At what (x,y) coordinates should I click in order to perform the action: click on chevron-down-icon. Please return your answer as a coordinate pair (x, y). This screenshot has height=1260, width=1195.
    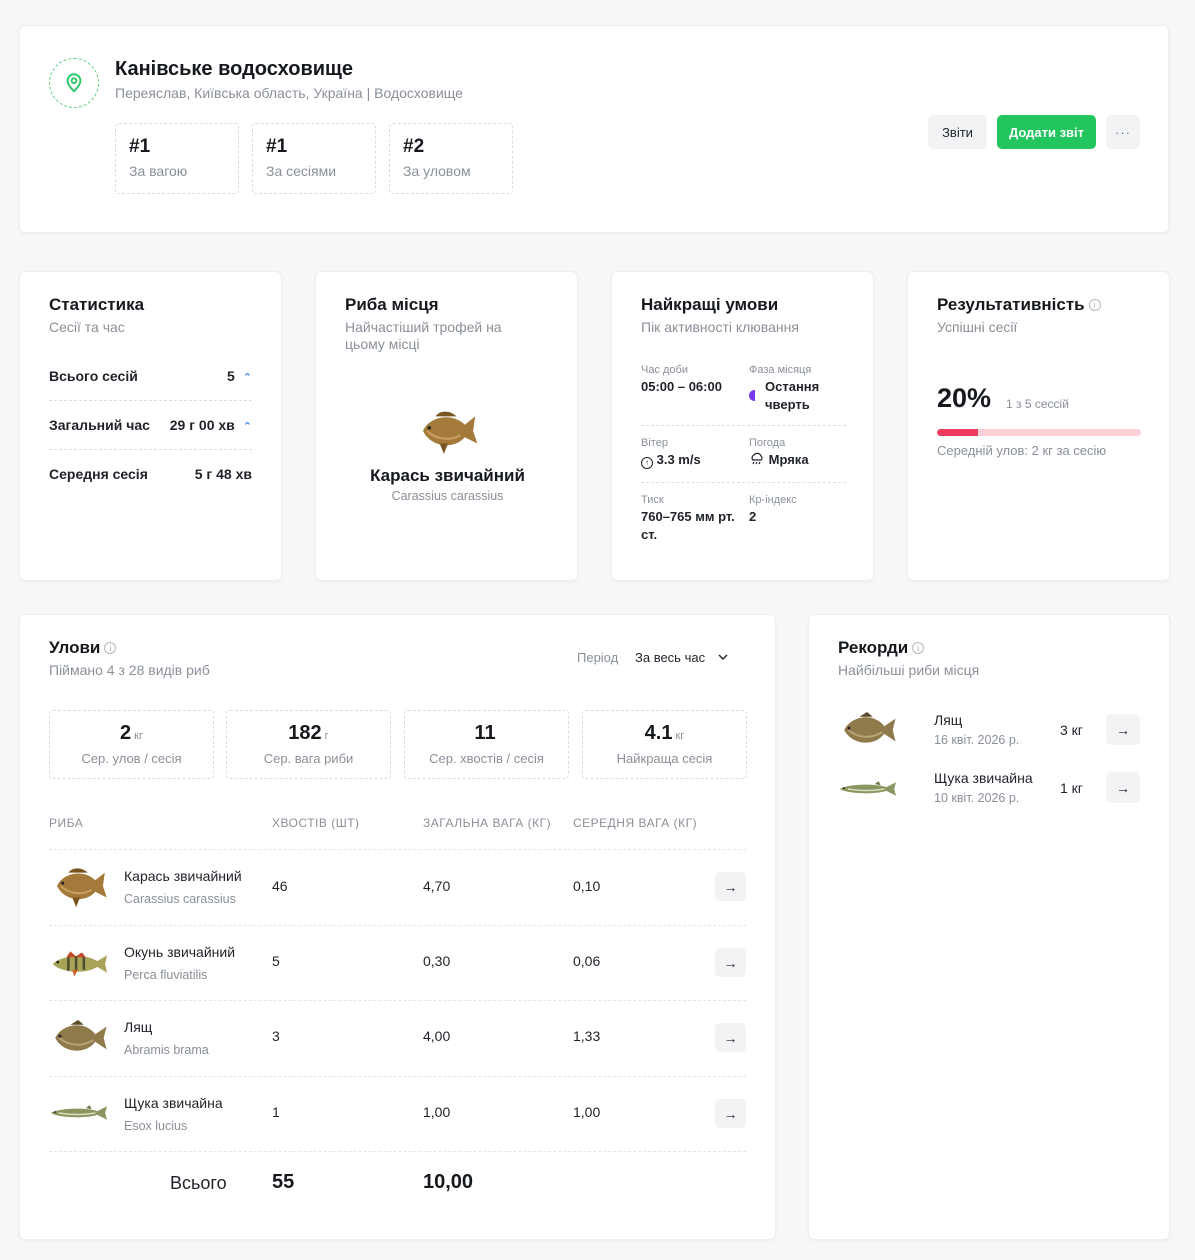
    Looking at the image, I should click on (723, 657).